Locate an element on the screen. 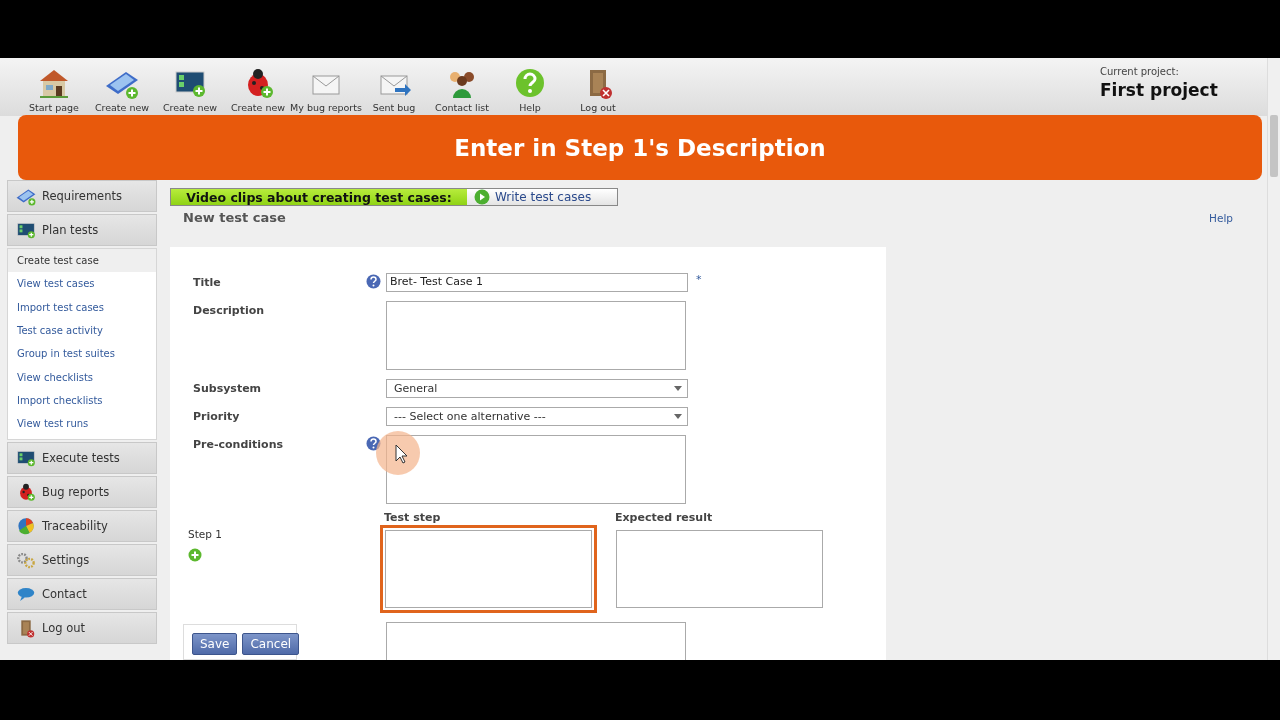  sidebar-section: Contact is located at coordinates (82, 594).